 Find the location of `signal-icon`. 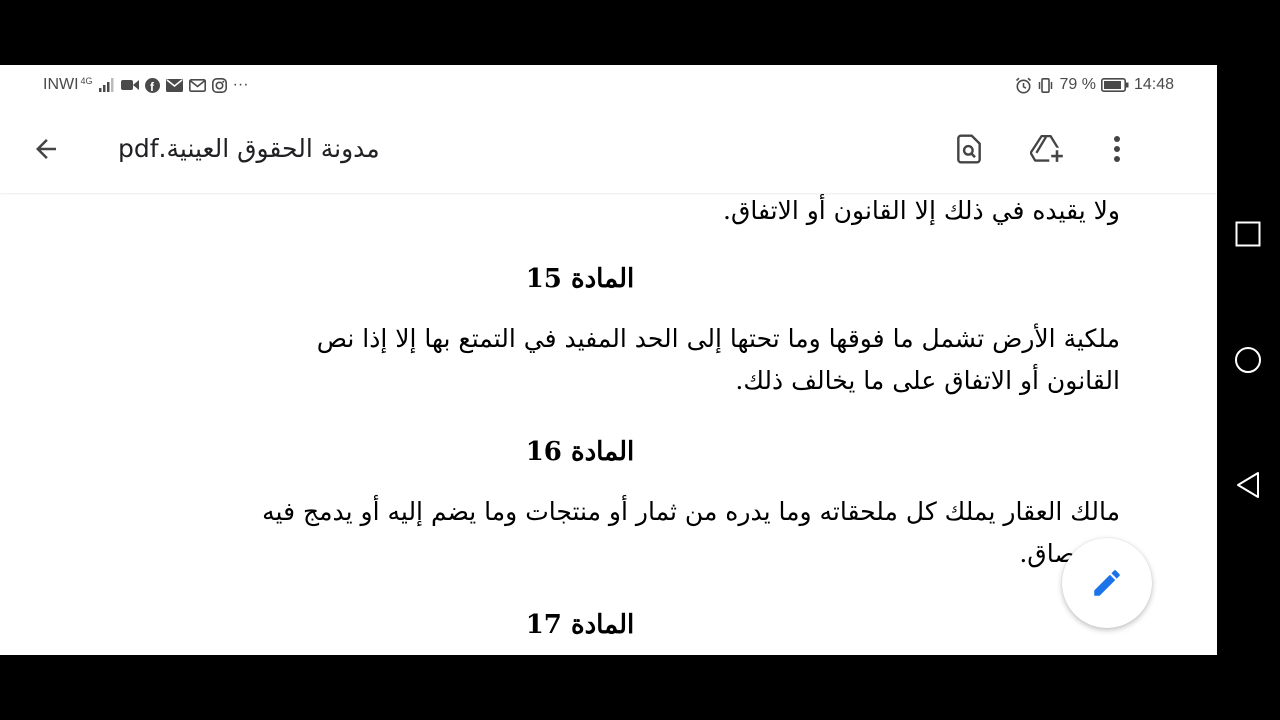

signal-icon is located at coordinates (106, 85).